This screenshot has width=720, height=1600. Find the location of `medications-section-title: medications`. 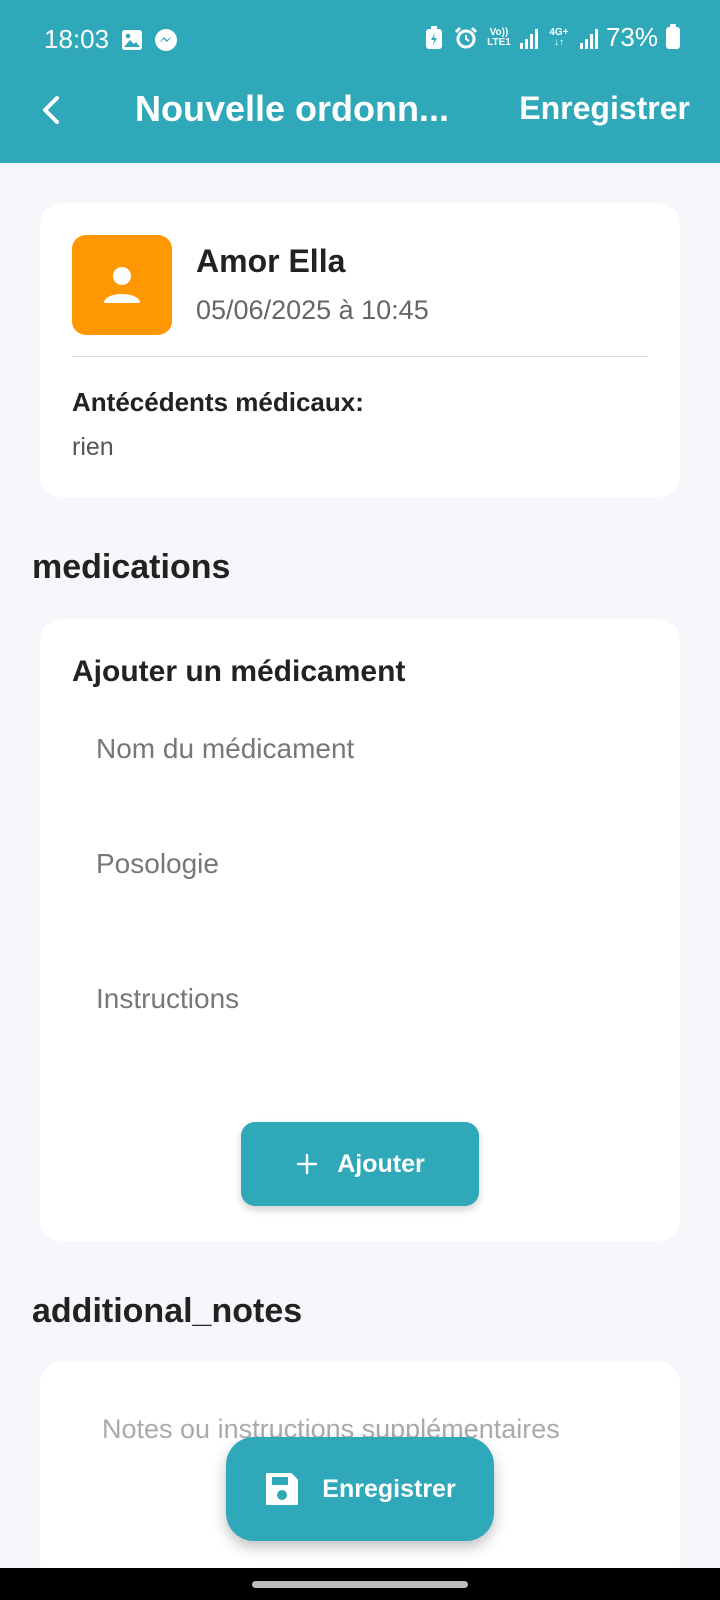

medications-section-title: medications is located at coordinates (131, 567).